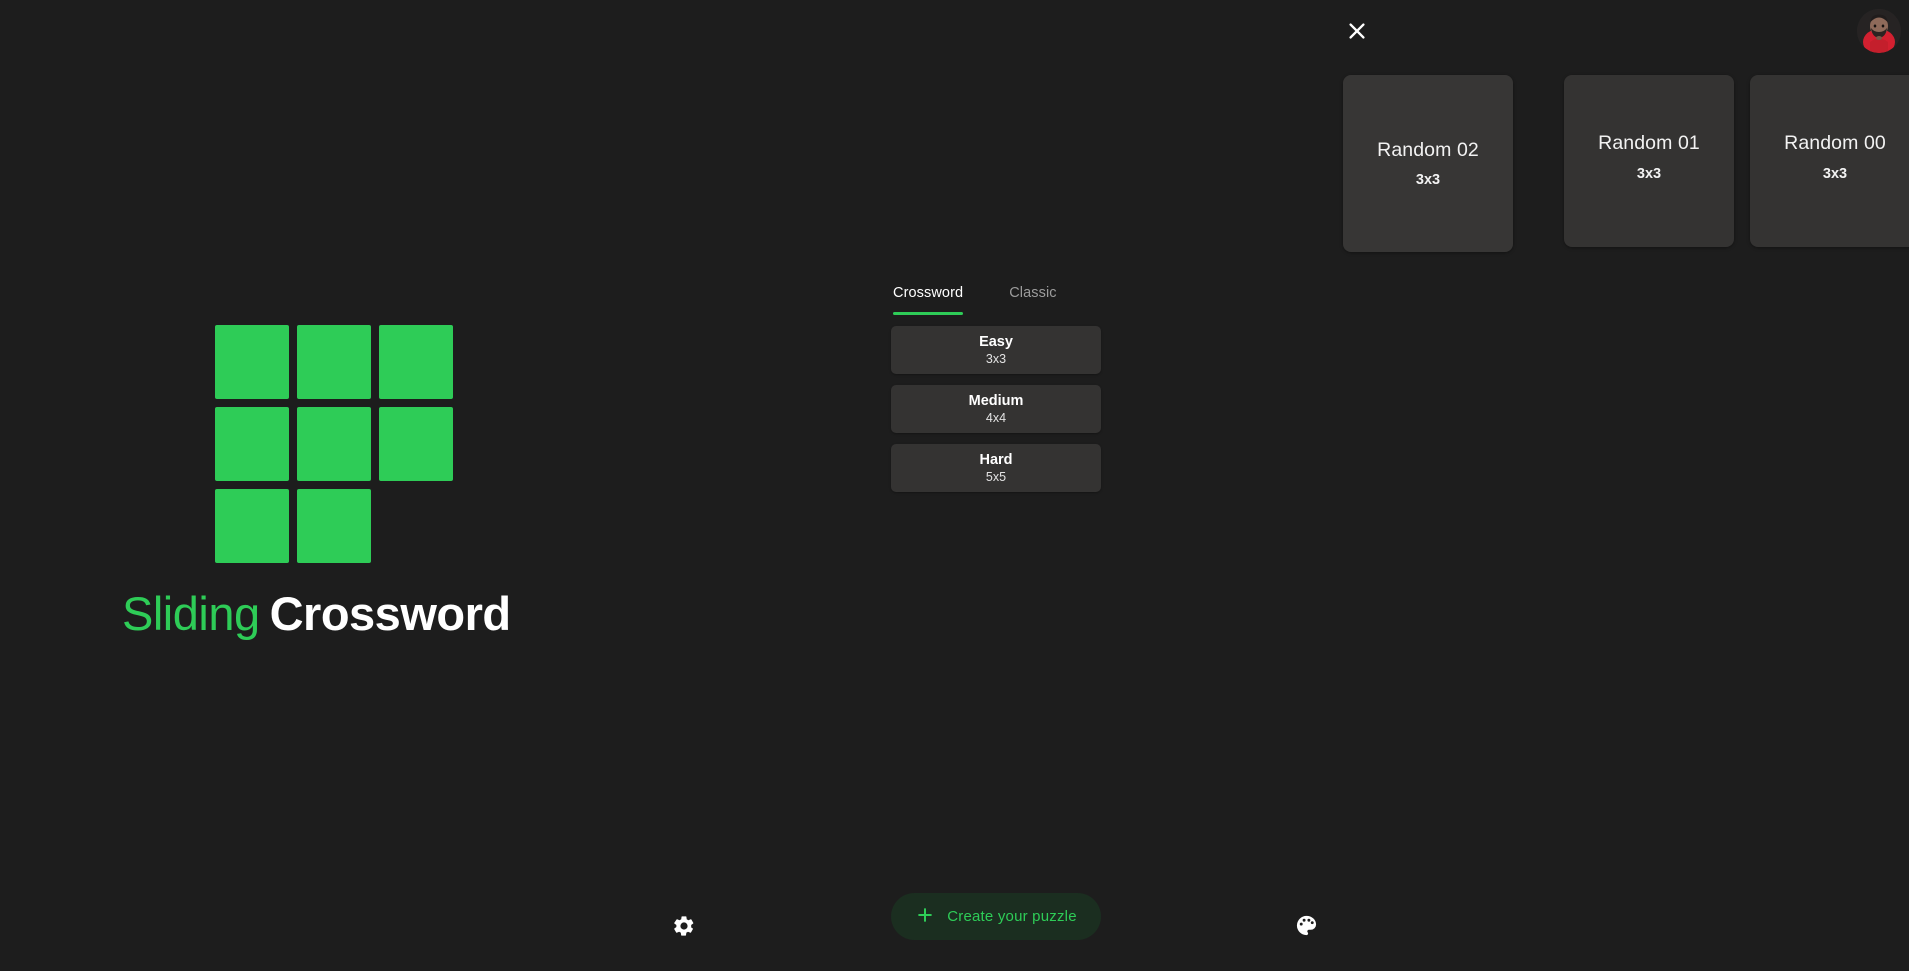 This screenshot has height=971, width=1909. Describe the element at coordinates (390, 613) in the screenshot. I see `title-word-crossword: Crossword` at that location.